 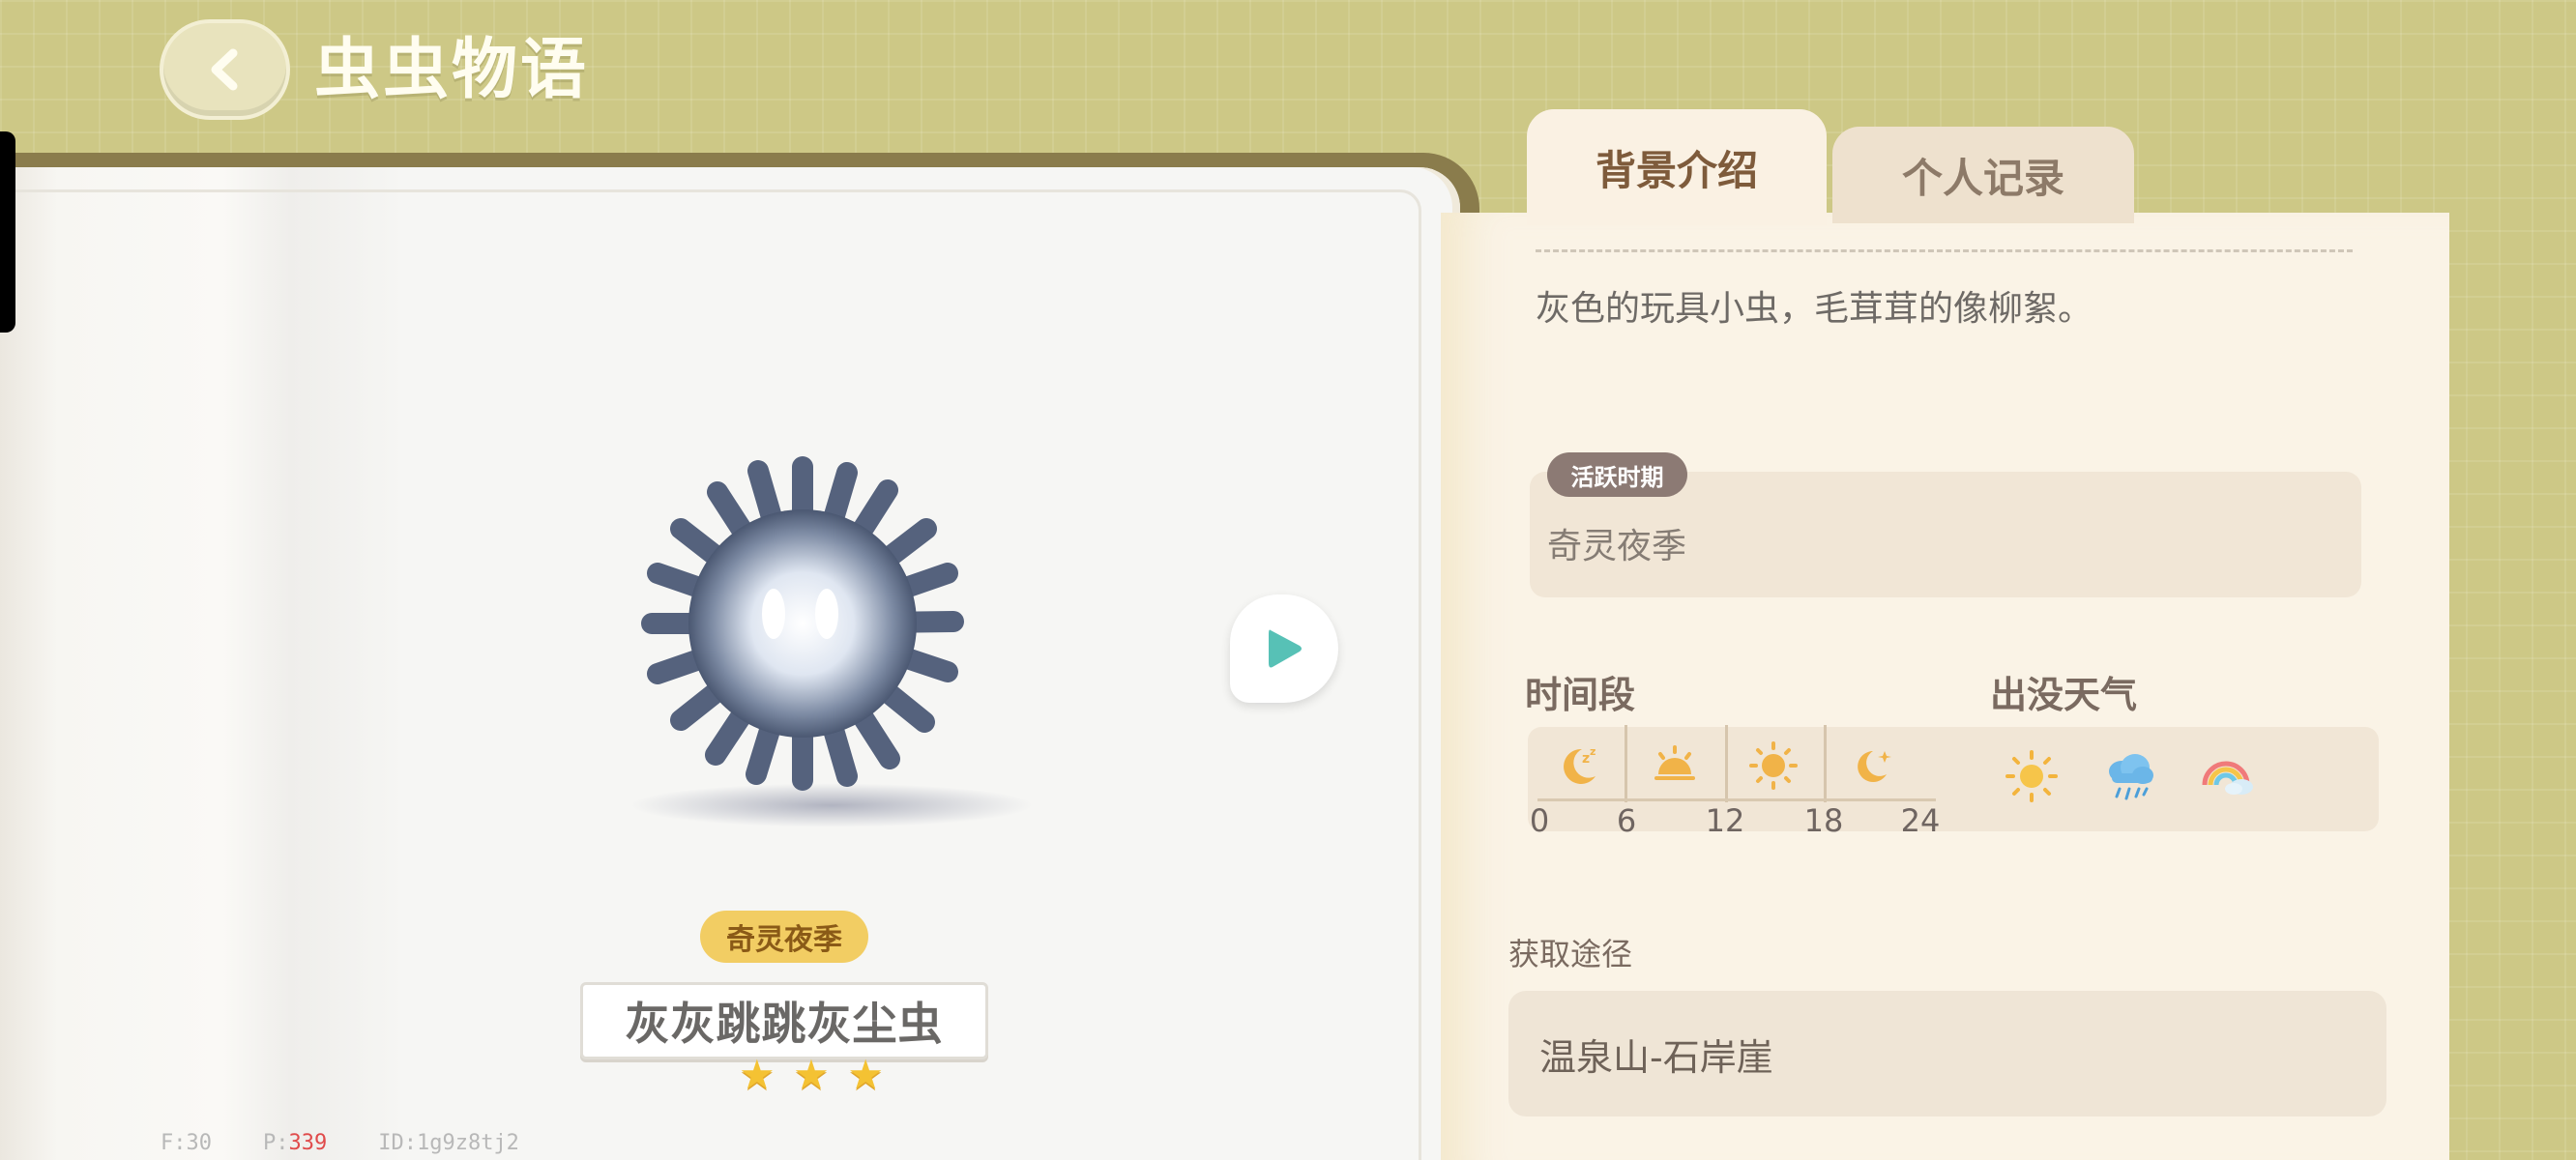 I want to click on source-label: 获取途径, so click(x=1570, y=954).